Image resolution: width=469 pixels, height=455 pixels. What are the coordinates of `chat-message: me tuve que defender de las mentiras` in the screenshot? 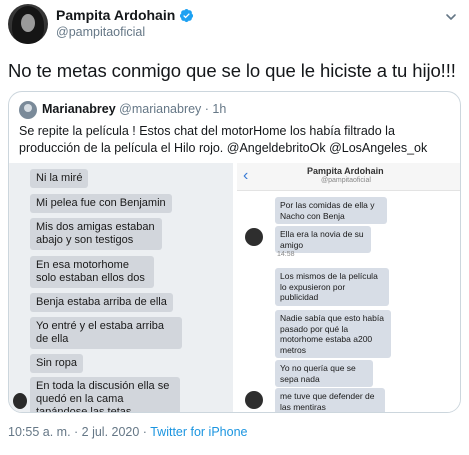 It's located at (330, 400).